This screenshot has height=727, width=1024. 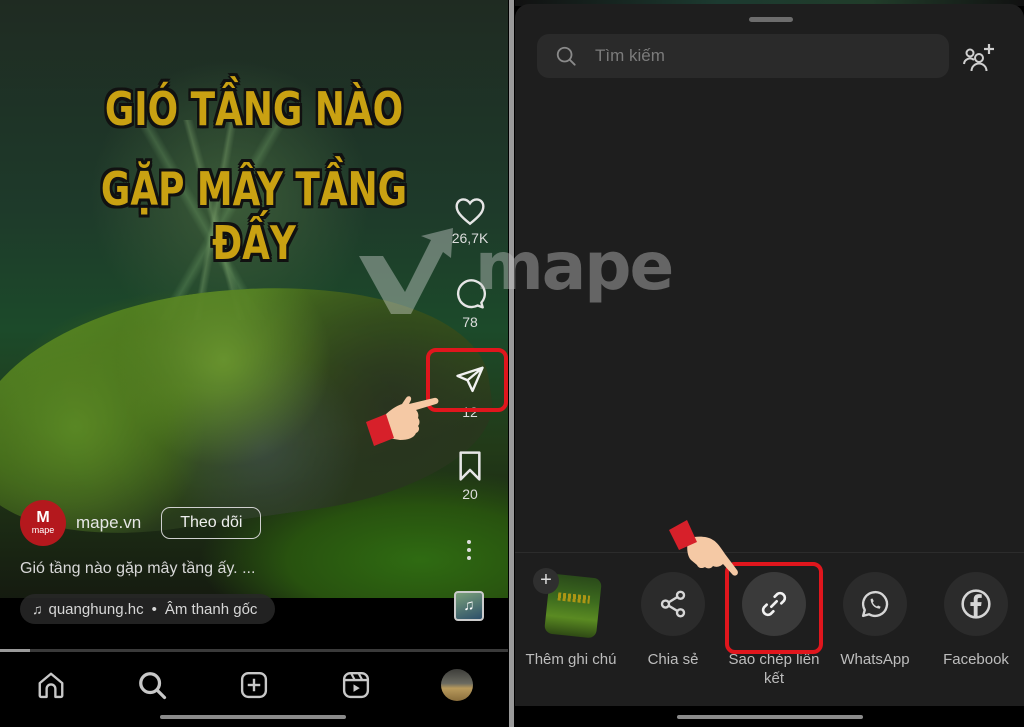 I want to click on share-option-share: Chia sẻ, so click(x=673, y=620).